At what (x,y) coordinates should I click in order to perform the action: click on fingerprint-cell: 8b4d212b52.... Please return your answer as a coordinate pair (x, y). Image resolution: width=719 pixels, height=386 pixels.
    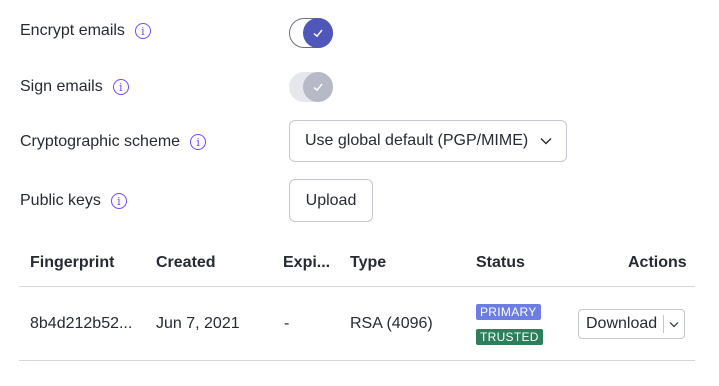
    Looking at the image, I should click on (81, 323).